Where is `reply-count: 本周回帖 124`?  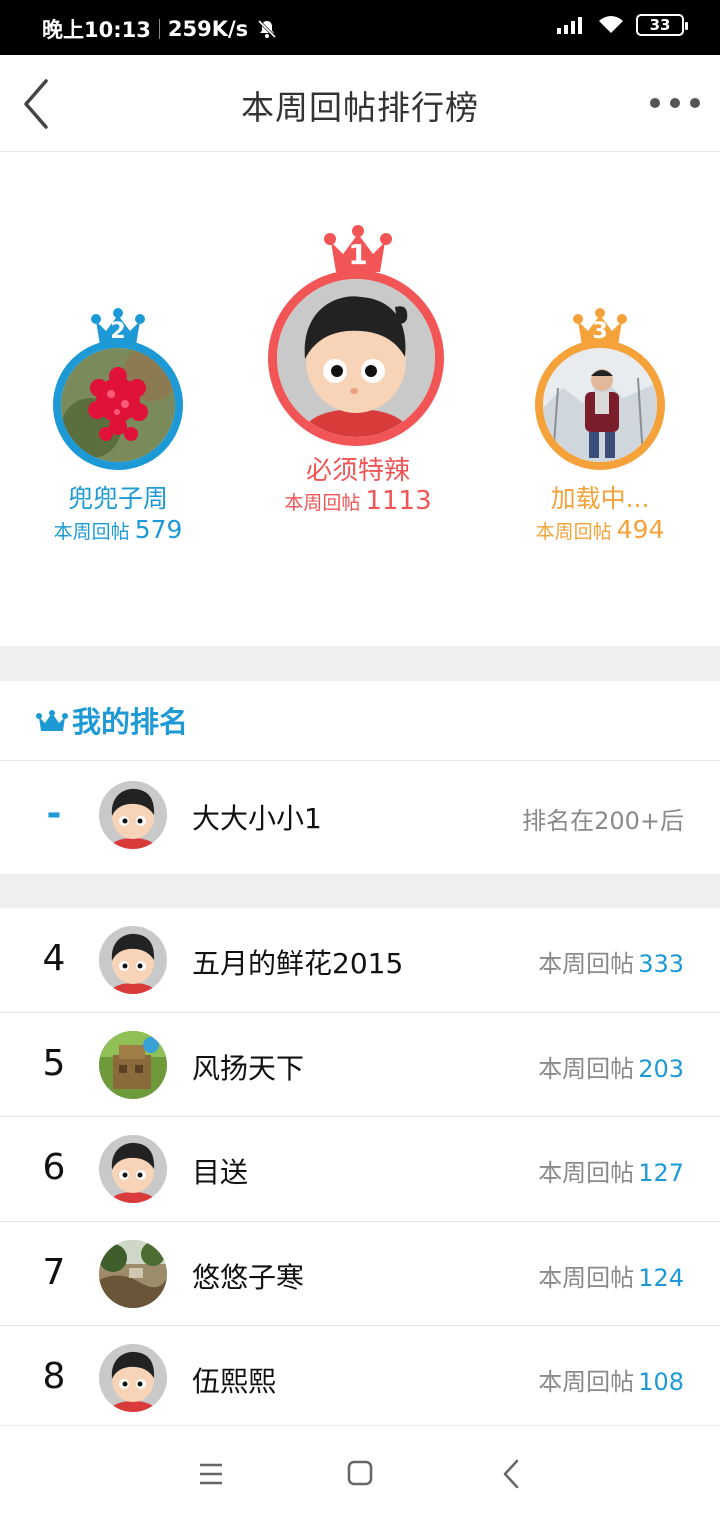
reply-count: 本周回帖 124 is located at coordinates (611, 1275).